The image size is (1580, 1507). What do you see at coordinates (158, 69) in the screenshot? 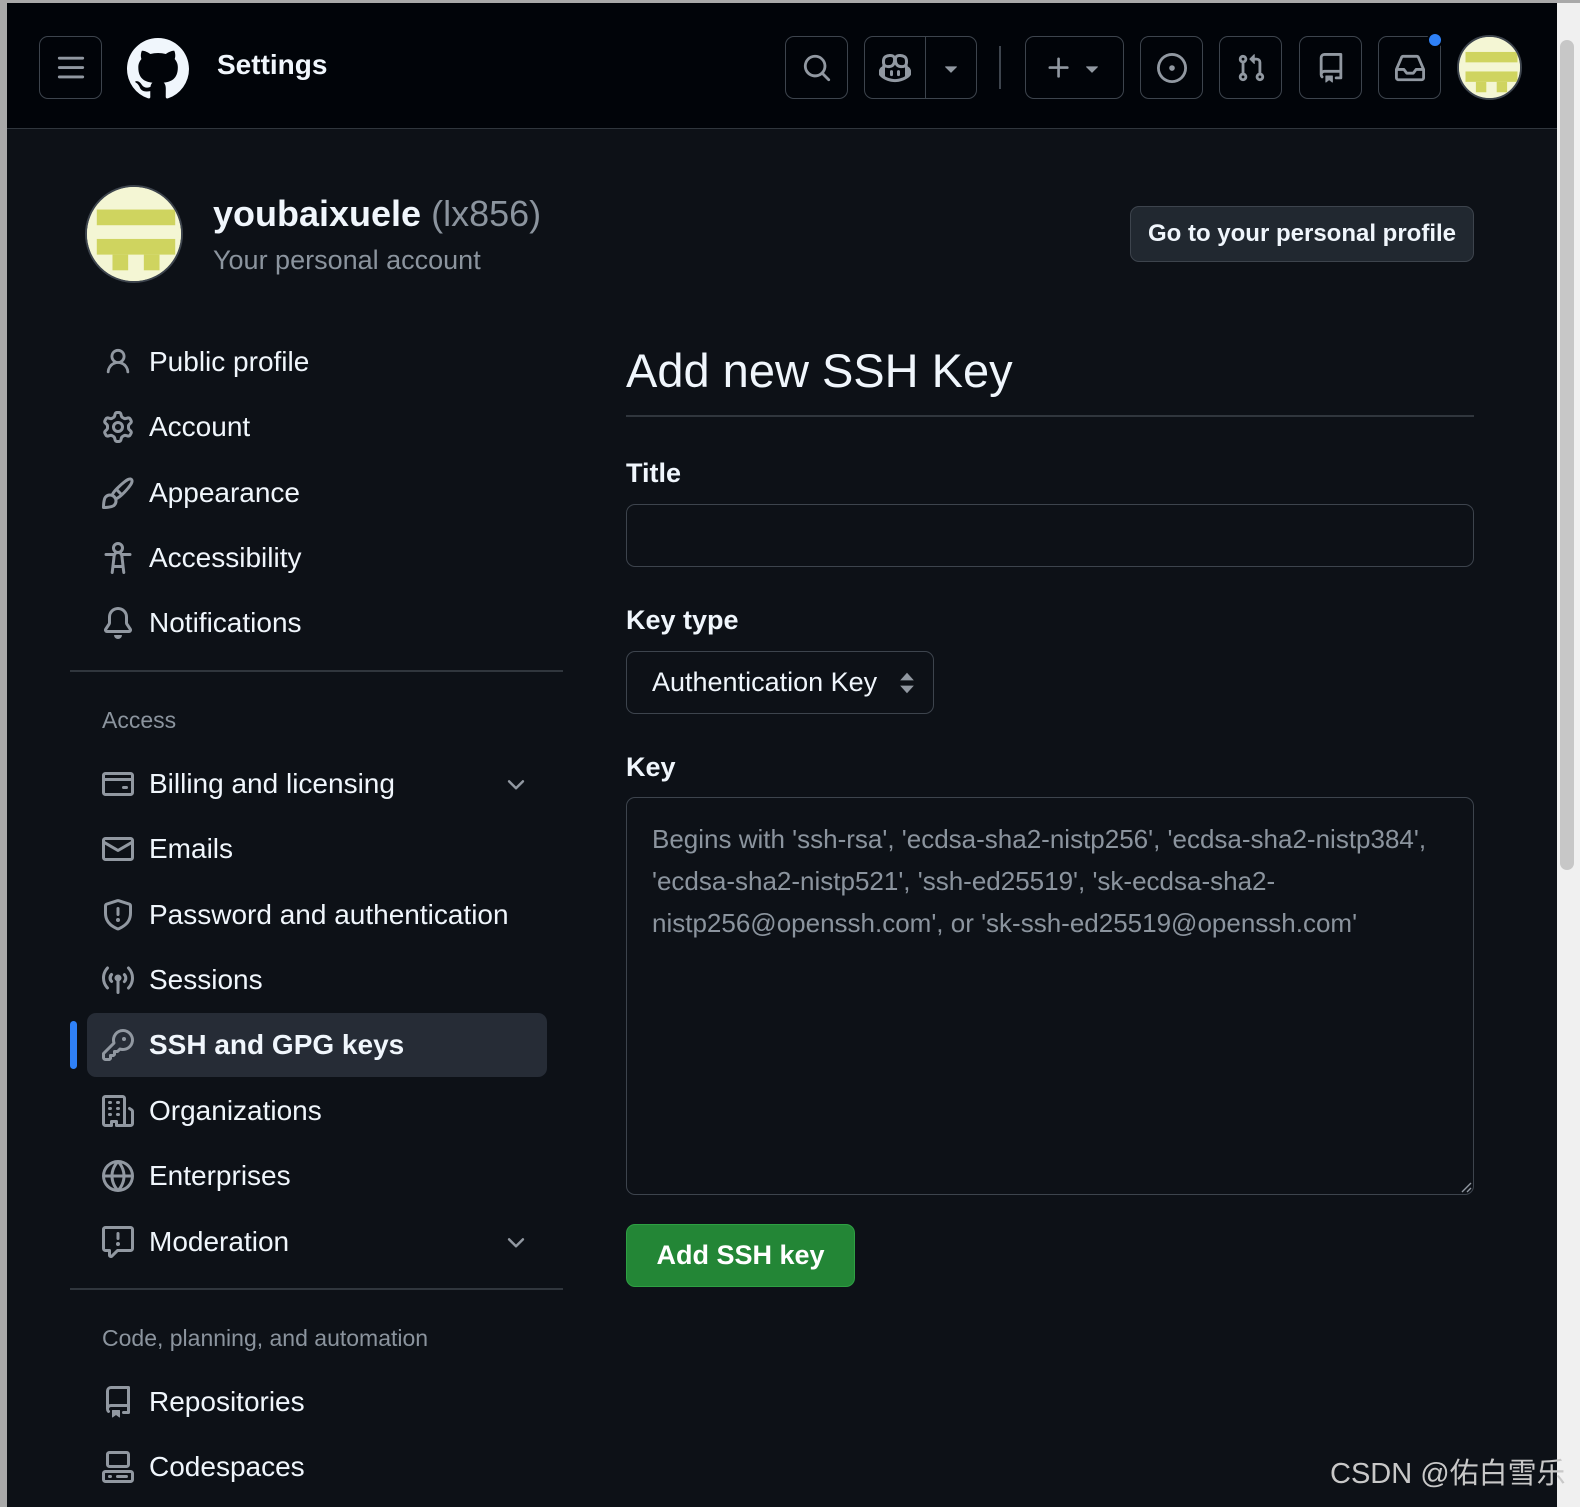
I see `github-logo` at bounding box center [158, 69].